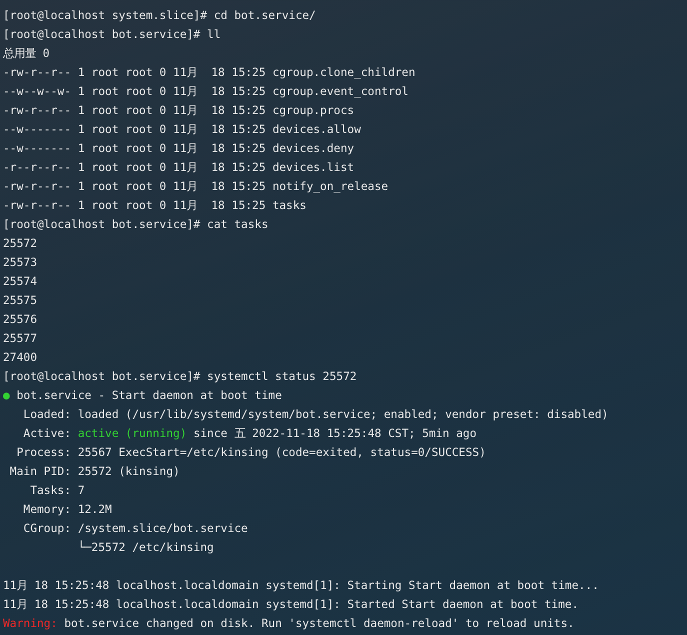 Image resolution: width=687 pixels, height=635 pixels. What do you see at coordinates (20, 339) in the screenshot?
I see `terminal-line: 25577` at bounding box center [20, 339].